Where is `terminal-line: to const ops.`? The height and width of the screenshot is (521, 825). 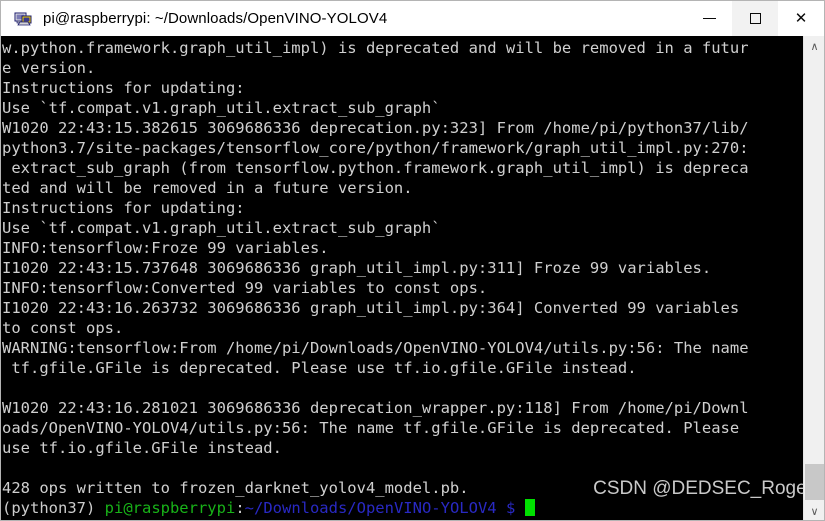
terminal-line: to const ops. is located at coordinates (63, 328).